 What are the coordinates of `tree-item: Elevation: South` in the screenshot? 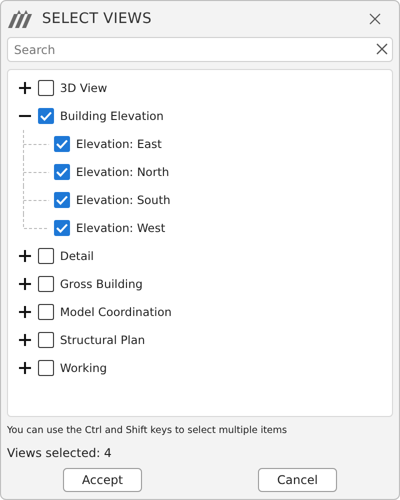 It's located at (123, 200).